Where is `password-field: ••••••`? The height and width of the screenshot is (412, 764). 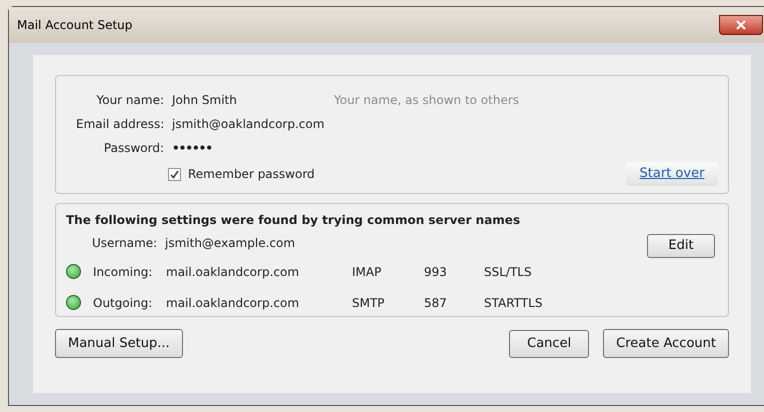
password-field: •••••• is located at coordinates (252, 148).